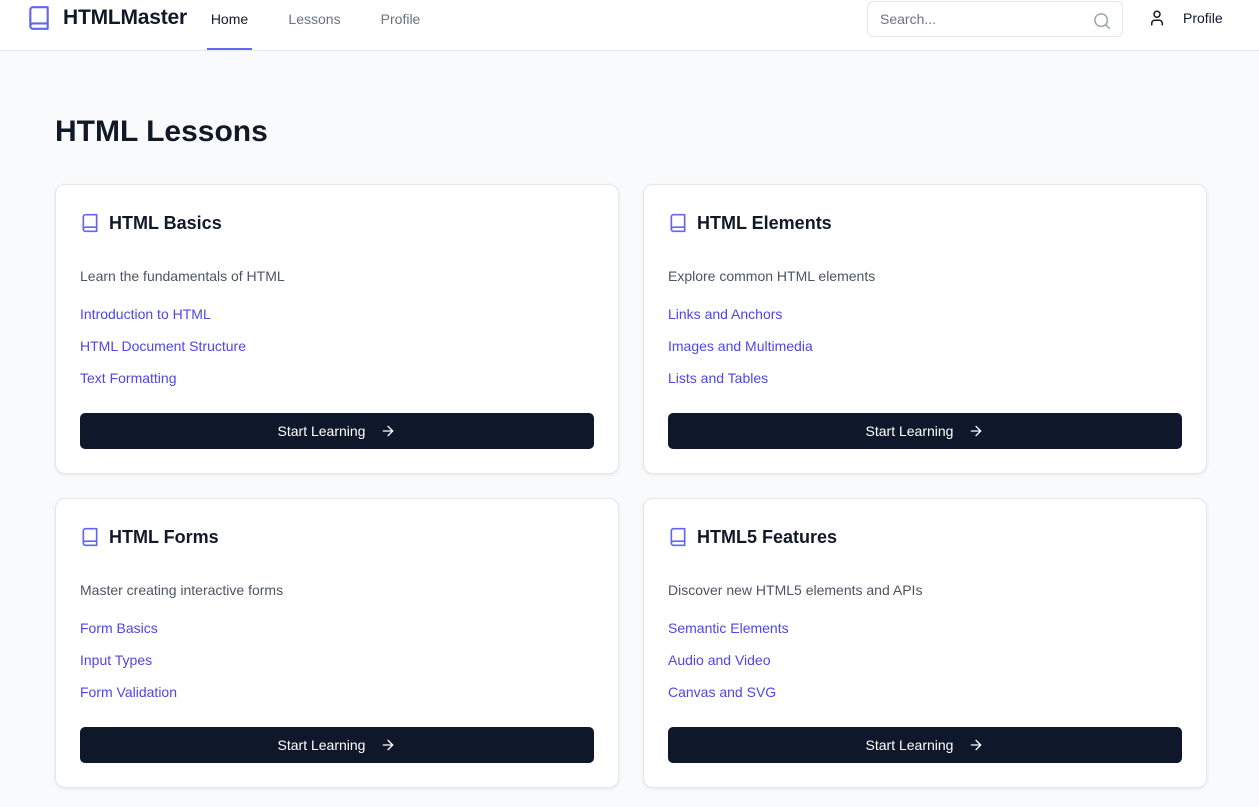  Describe the element at coordinates (725, 314) in the screenshot. I see `lesson-link: Links and Anchors` at that location.